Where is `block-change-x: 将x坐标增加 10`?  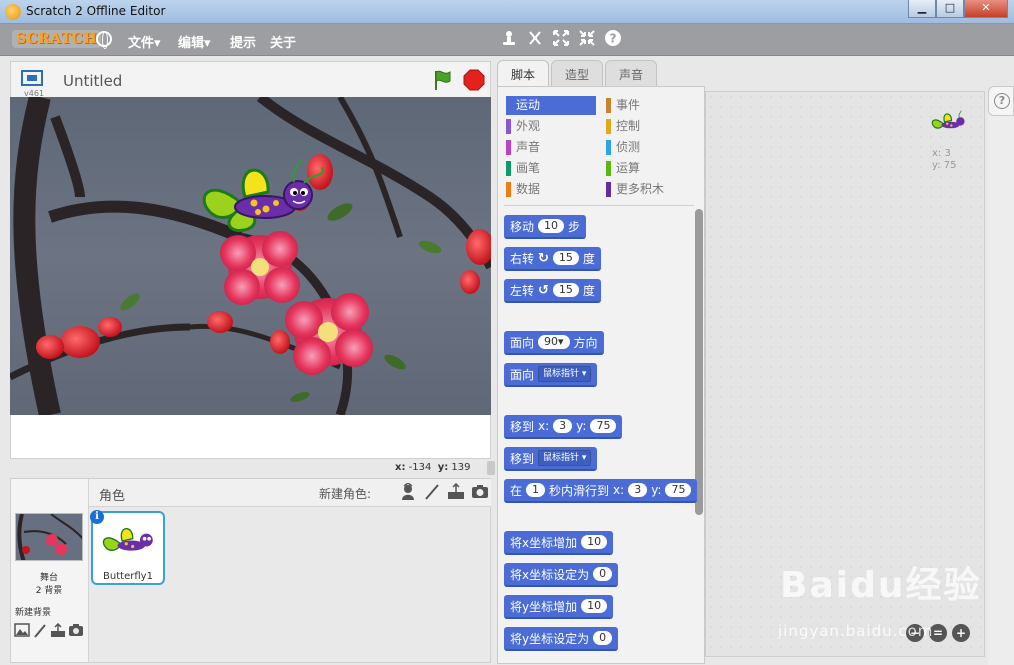 block-change-x: 将x坐标增加 10 is located at coordinates (559, 543).